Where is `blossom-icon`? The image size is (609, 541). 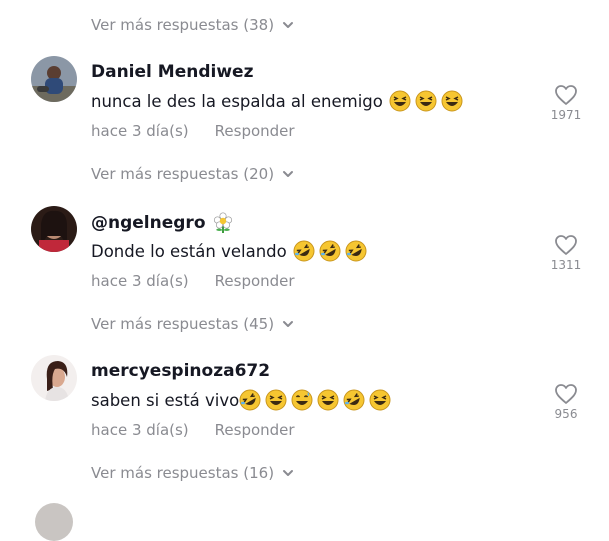
blossom-icon is located at coordinates (222, 222).